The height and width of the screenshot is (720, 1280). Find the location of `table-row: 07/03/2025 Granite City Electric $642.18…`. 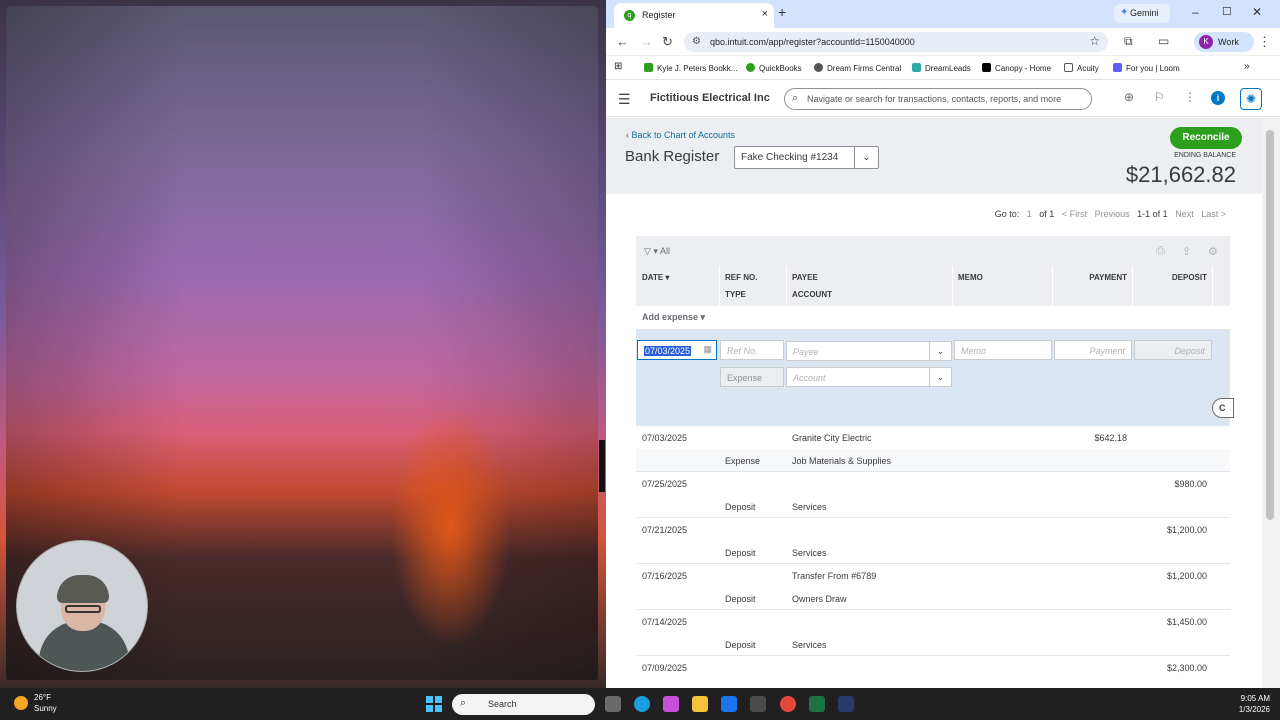

table-row: 07/03/2025 Granite City Electric $642.18… is located at coordinates (933, 449).